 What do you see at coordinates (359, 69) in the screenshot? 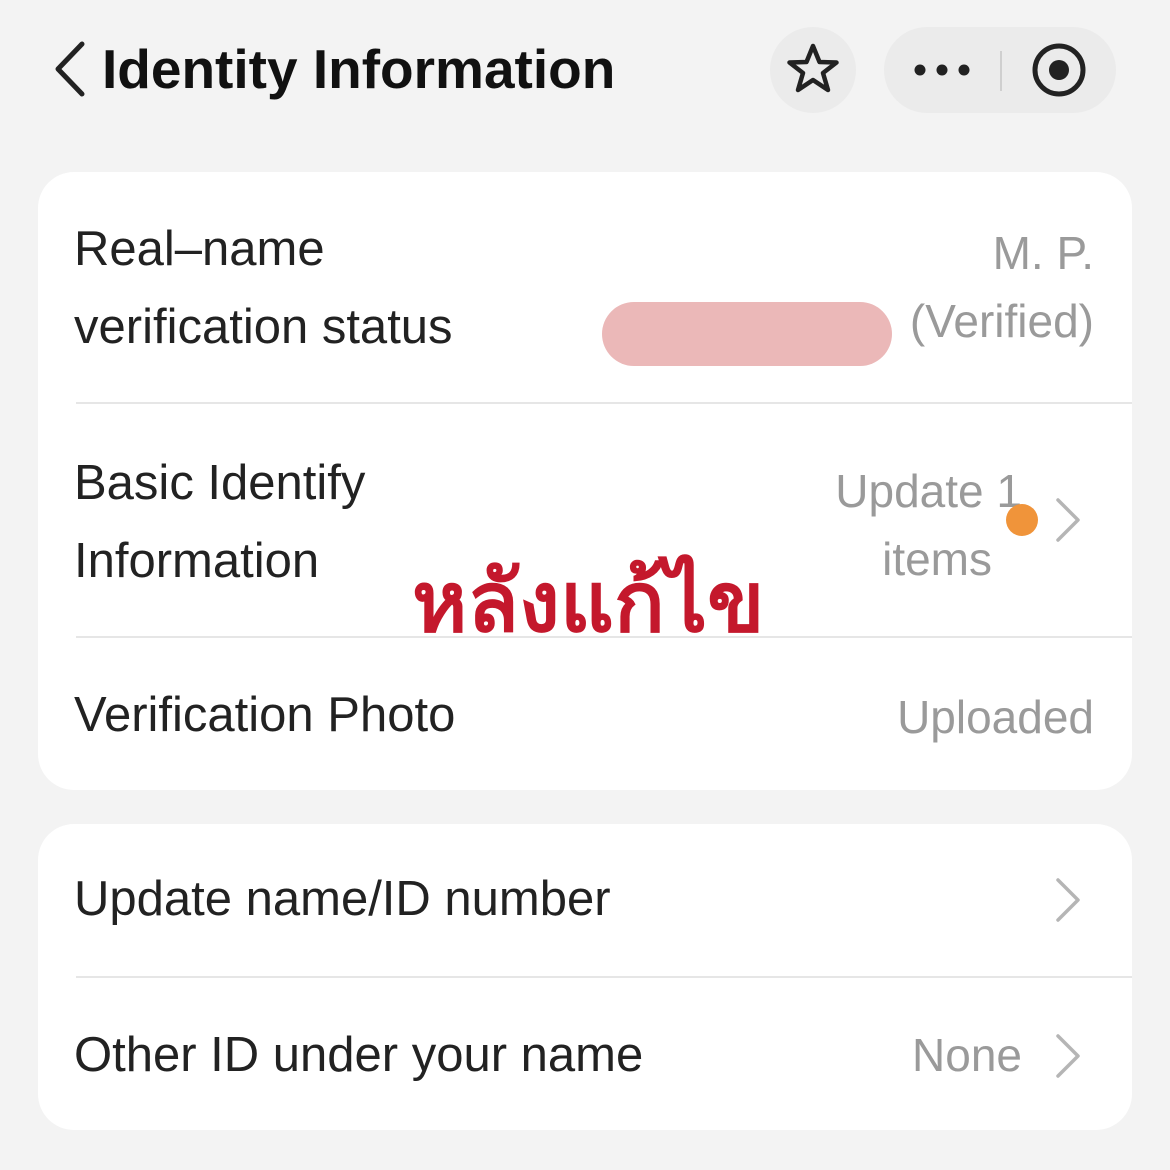
I see `page-title: Identity Information` at bounding box center [359, 69].